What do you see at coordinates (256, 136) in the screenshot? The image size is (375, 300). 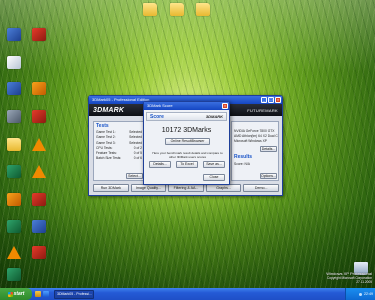 I see `system-cpu-text: AMD Athlon(tm) 64 X2 Dual Core` at bounding box center [256, 136].